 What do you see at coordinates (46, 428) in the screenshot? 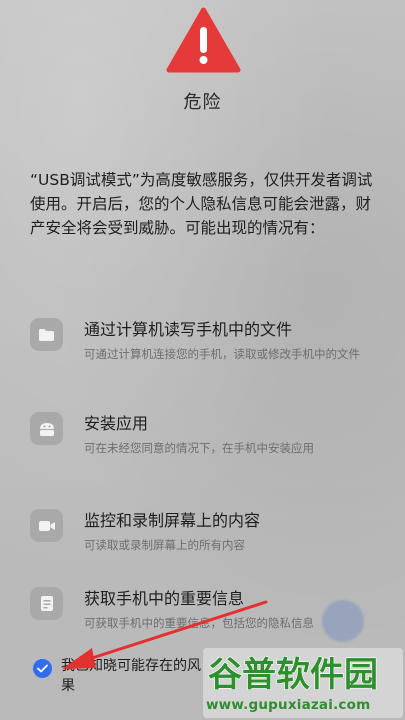
I see `android-icon` at bounding box center [46, 428].